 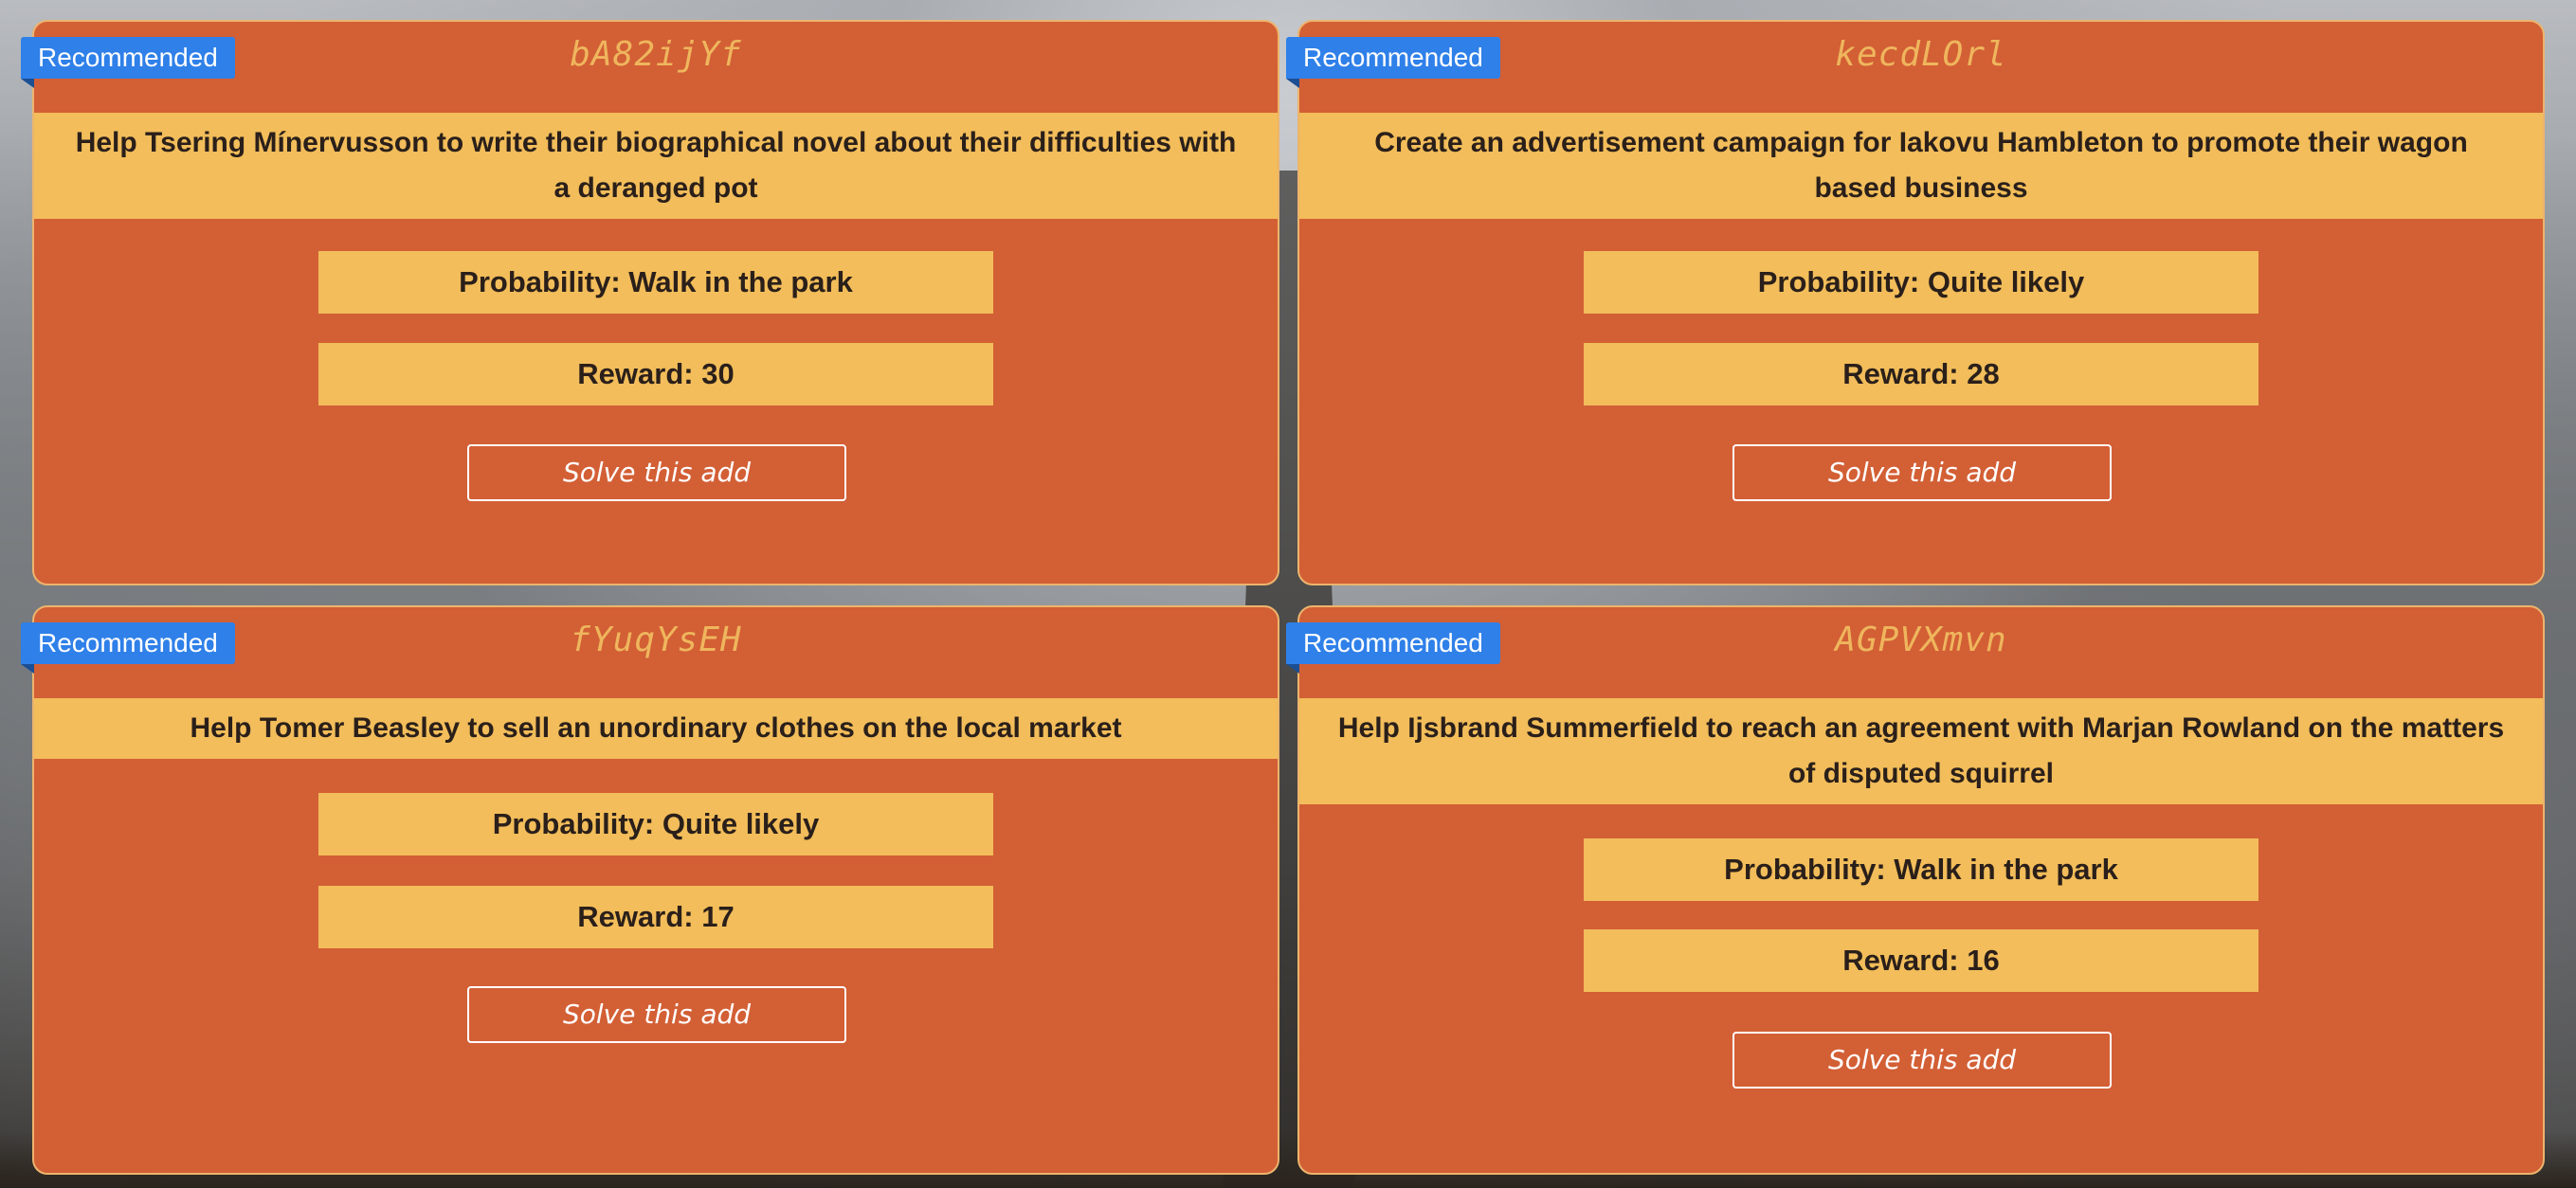 I want to click on reward-value: 17, so click(x=718, y=916).